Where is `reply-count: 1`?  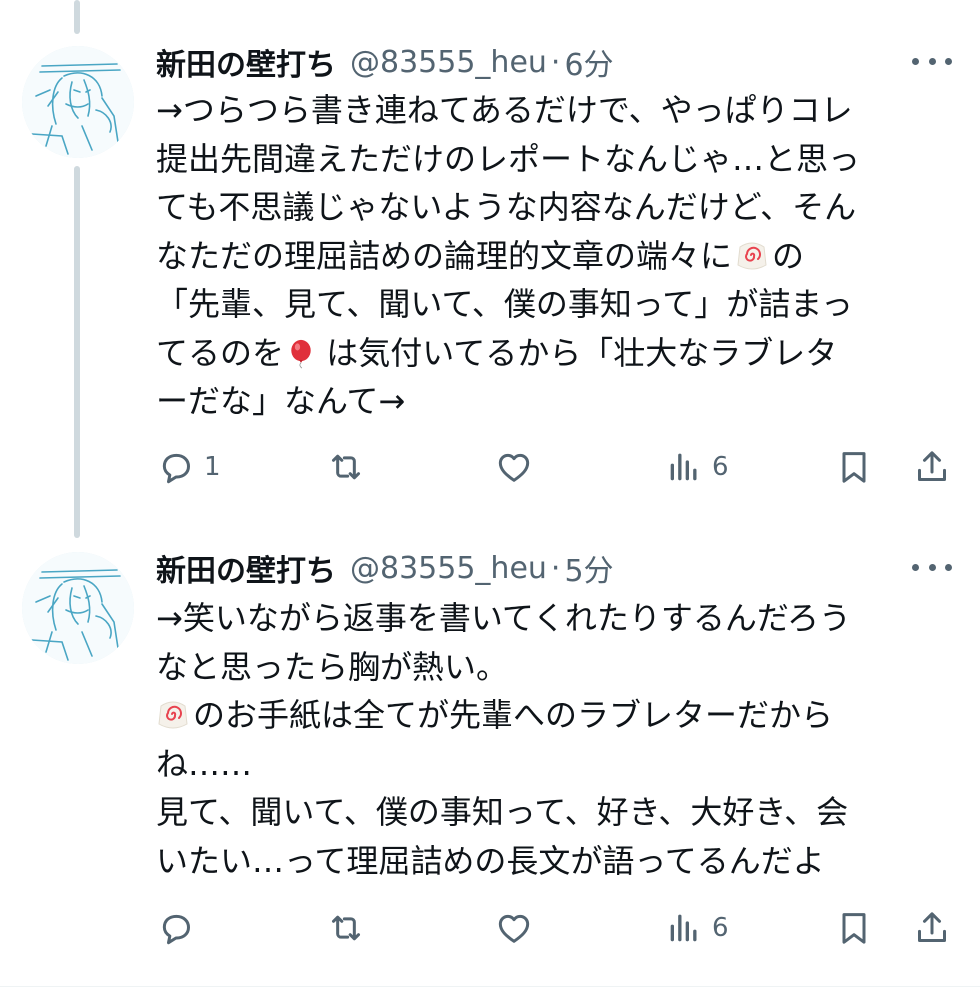
reply-count: 1 is located at coordinates (212, 467).